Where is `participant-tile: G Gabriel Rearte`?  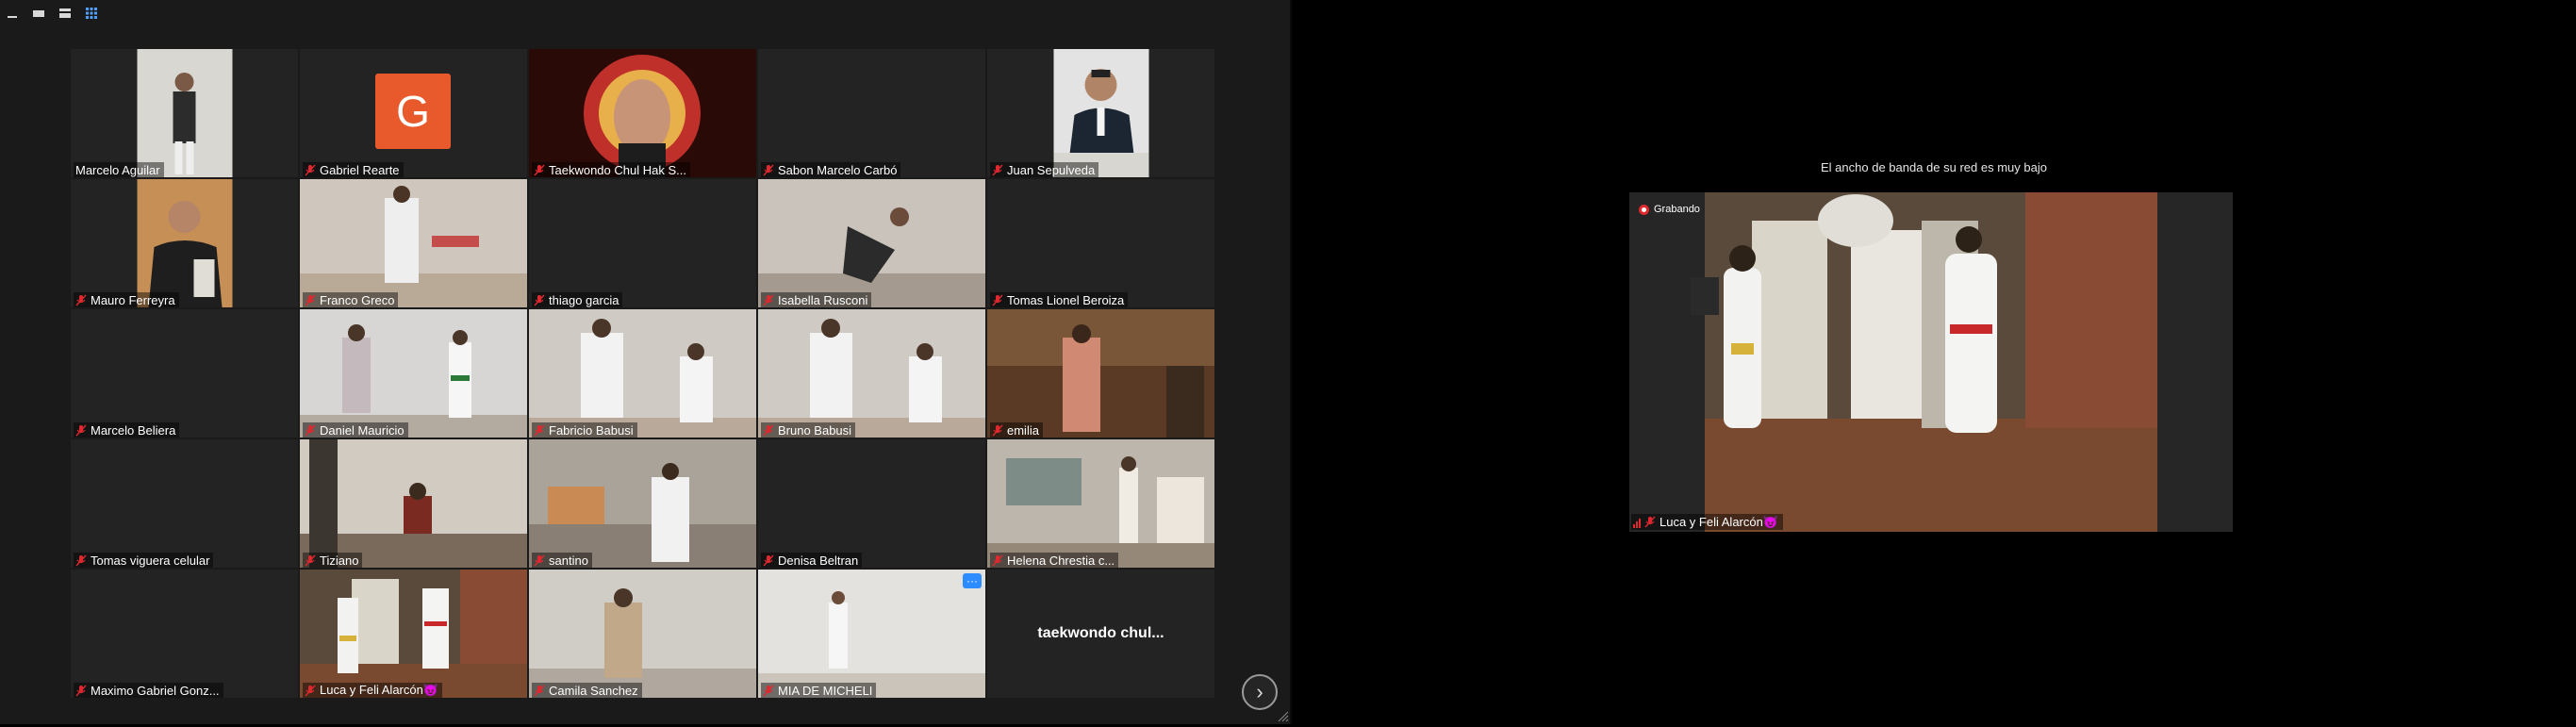
participant-tile: G Gabriel Rearte is located at coordinates (413, 113).